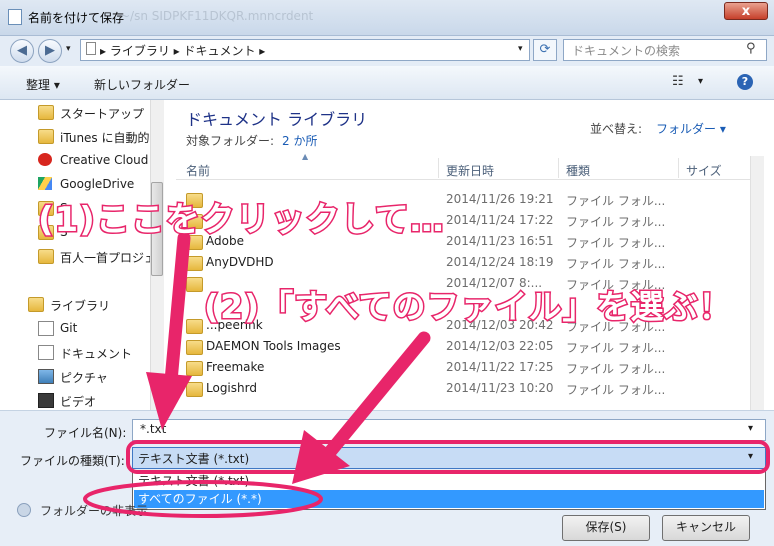  Describe the element at coordinates (153, 429) in the screenshot. I see `filename-value: *.txt` at that location.